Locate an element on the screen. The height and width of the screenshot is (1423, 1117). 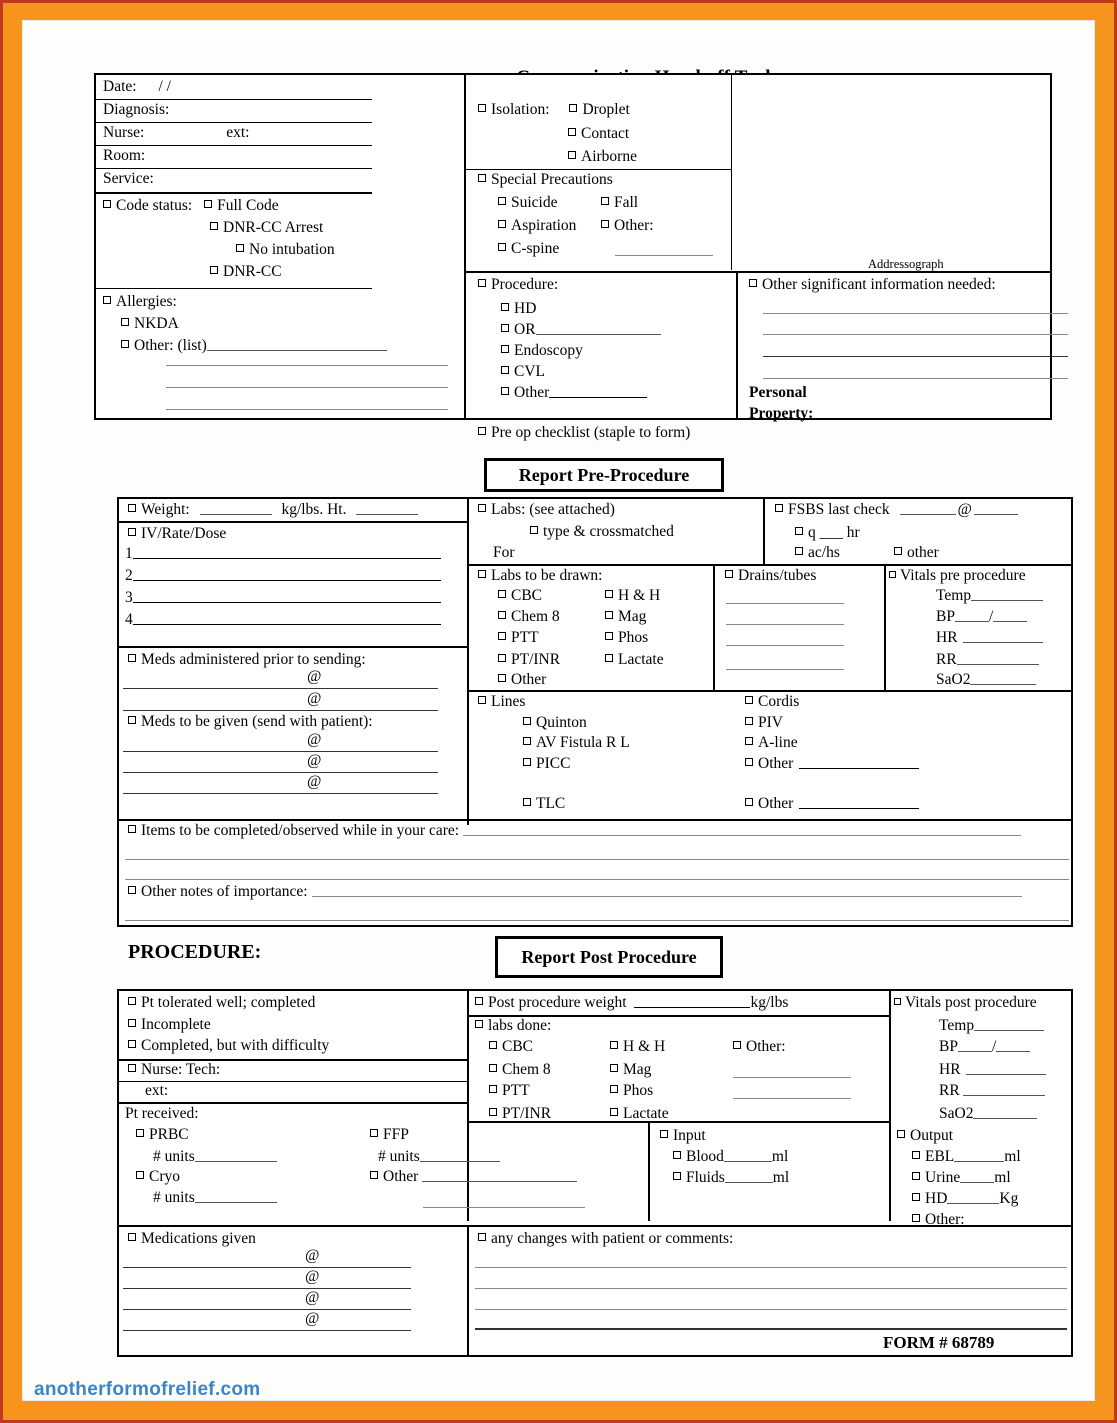
nurse-tech-checkbox is located at coordinates (132, 1068).